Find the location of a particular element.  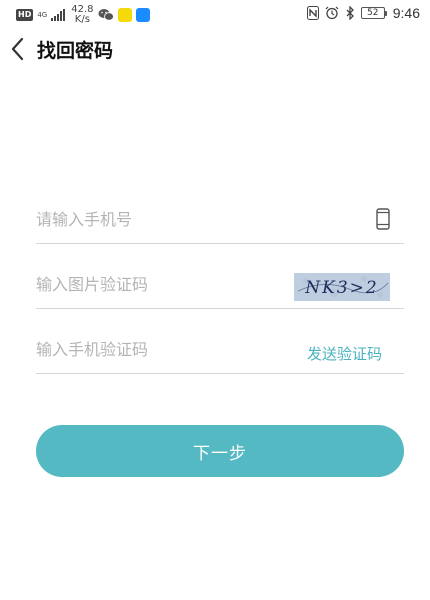

status-time: 9:46 is located at coordinates (406, 13).